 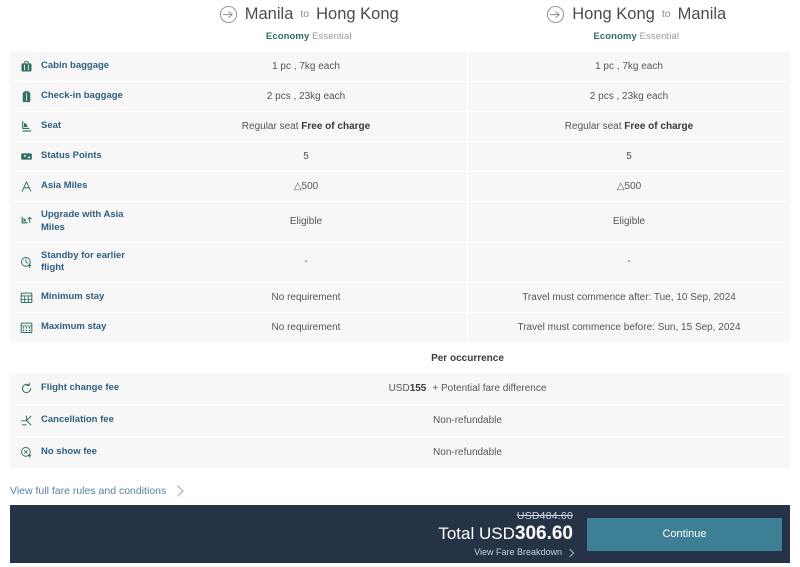 What do you see at coordinates (666, 14) in the screenshot?
I see `to-label: to` at bounding box center [666, 14].